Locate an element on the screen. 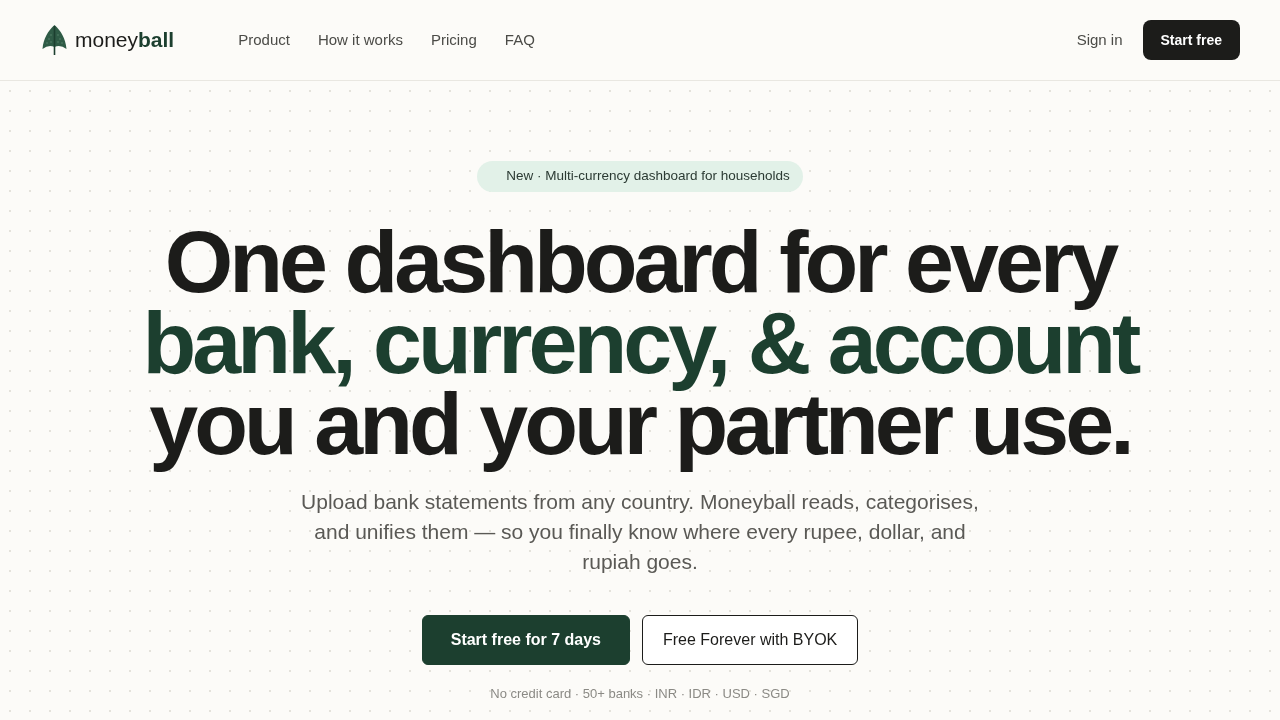  hero-description: Upload bank statements from any country. Moneyball reads, categorises, and unifies them — so you finally know where every rupee, dollar, and rupiah goes. is located at coordinates (640, 531).